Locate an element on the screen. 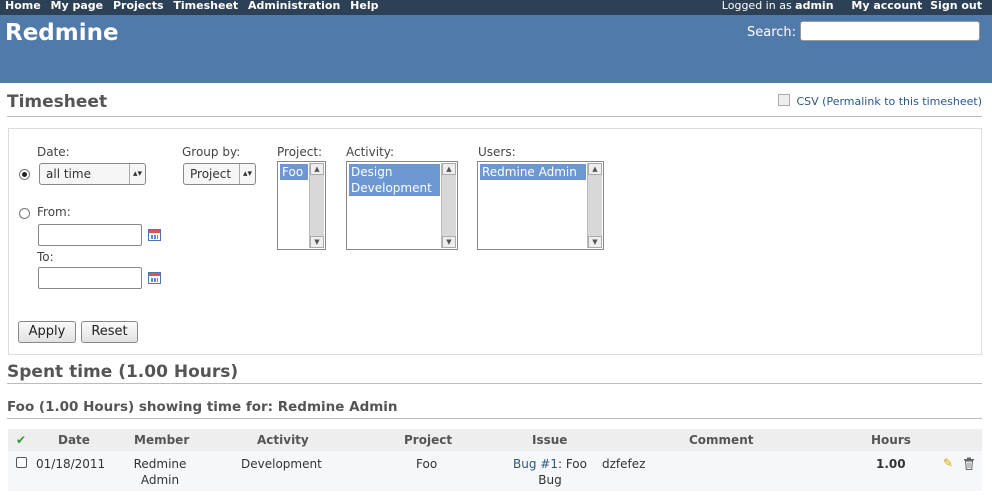 The width and height of the screenshot is (992, 498). check-icon: ✔ is located at coordinates (21, 440).